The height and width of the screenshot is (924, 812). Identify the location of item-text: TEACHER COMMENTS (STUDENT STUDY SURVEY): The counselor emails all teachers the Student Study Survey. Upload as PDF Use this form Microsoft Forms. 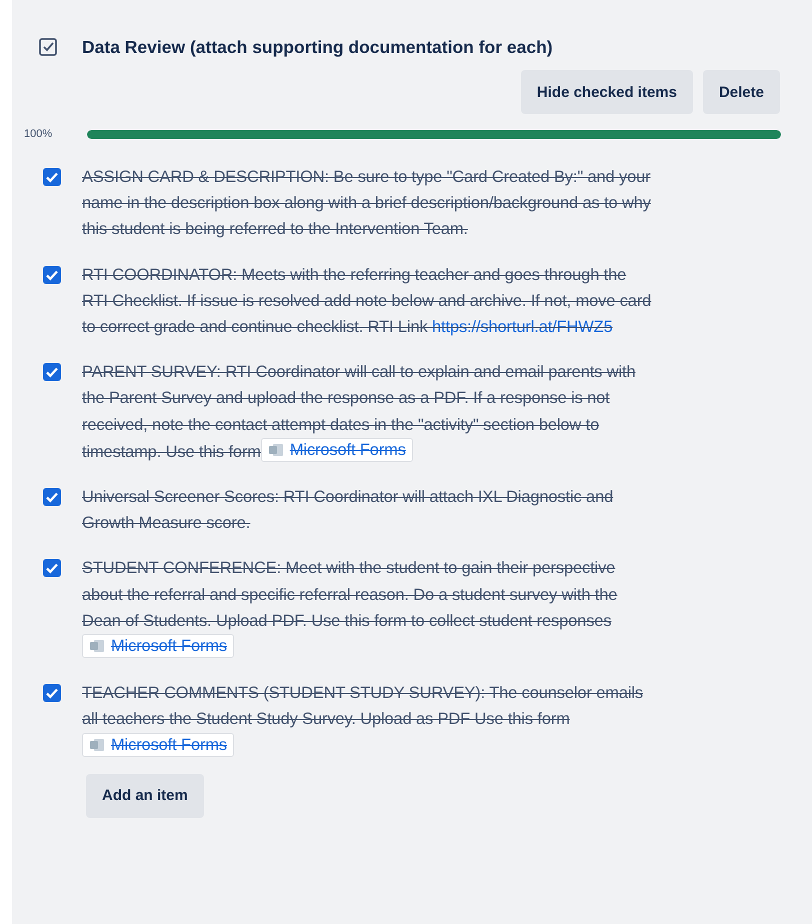
(363, 720).